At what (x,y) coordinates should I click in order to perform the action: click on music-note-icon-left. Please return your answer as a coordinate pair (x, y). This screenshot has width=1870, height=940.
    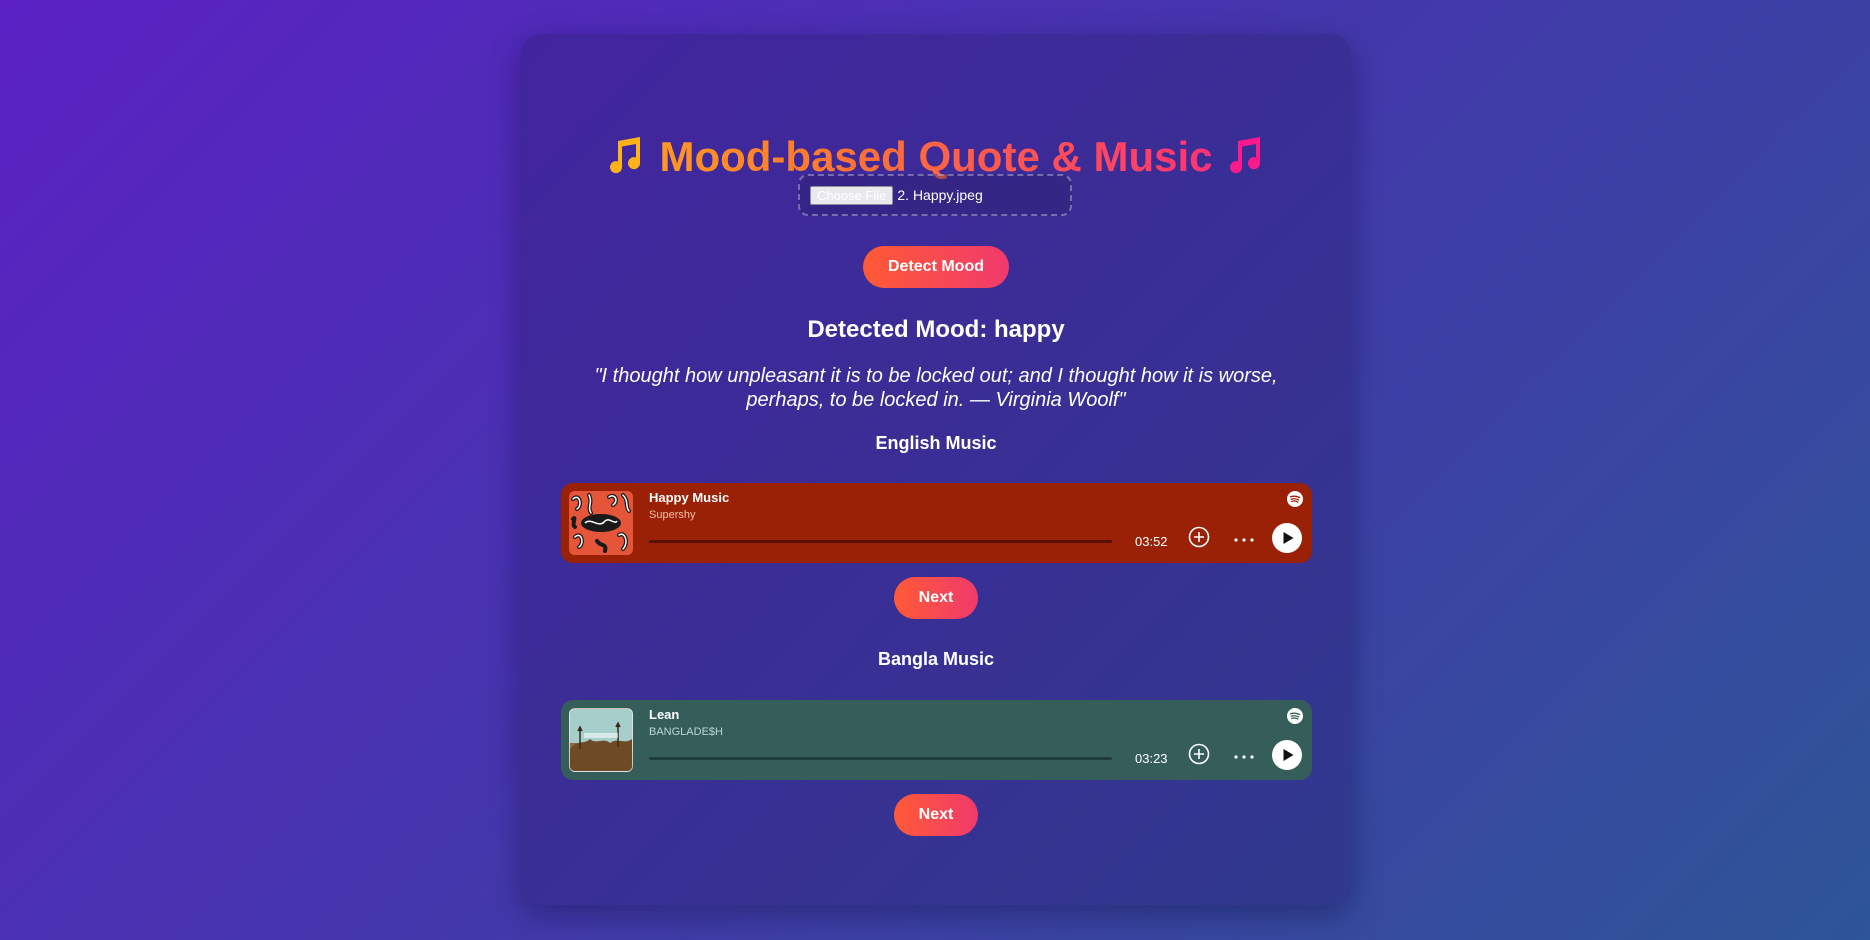
    Looking at the image, I should click on (626, 160).